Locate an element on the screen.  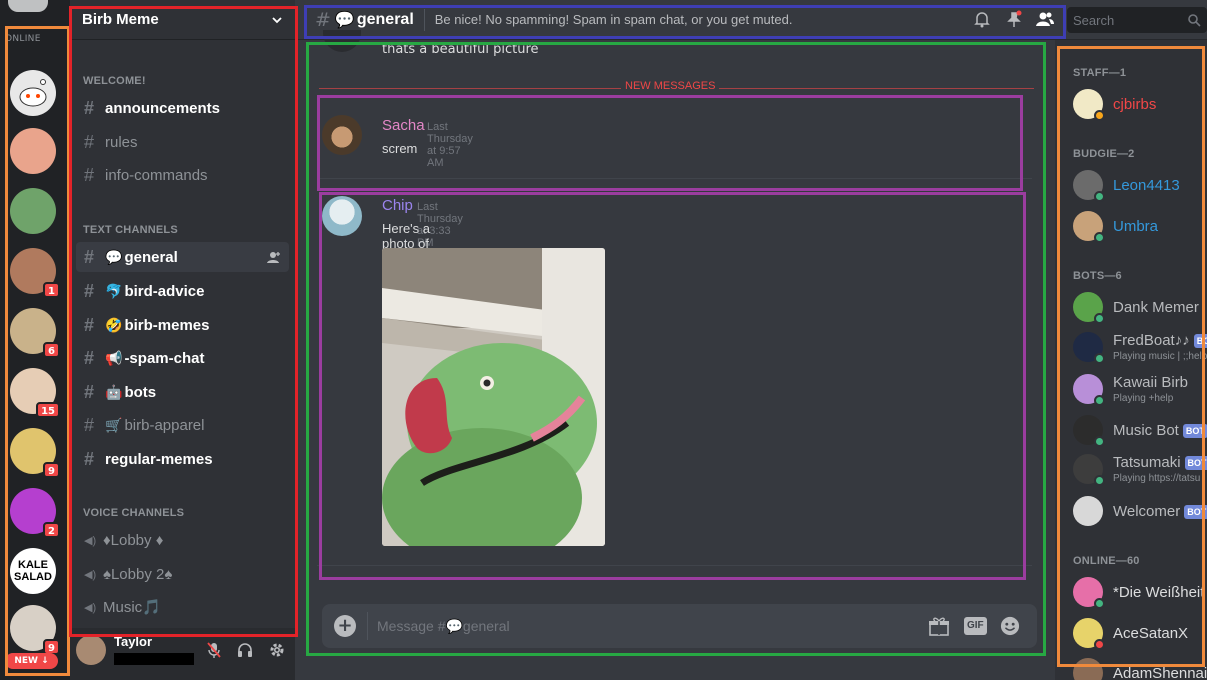
member-name: AdamShennai is located at coordinates (1160, 672).